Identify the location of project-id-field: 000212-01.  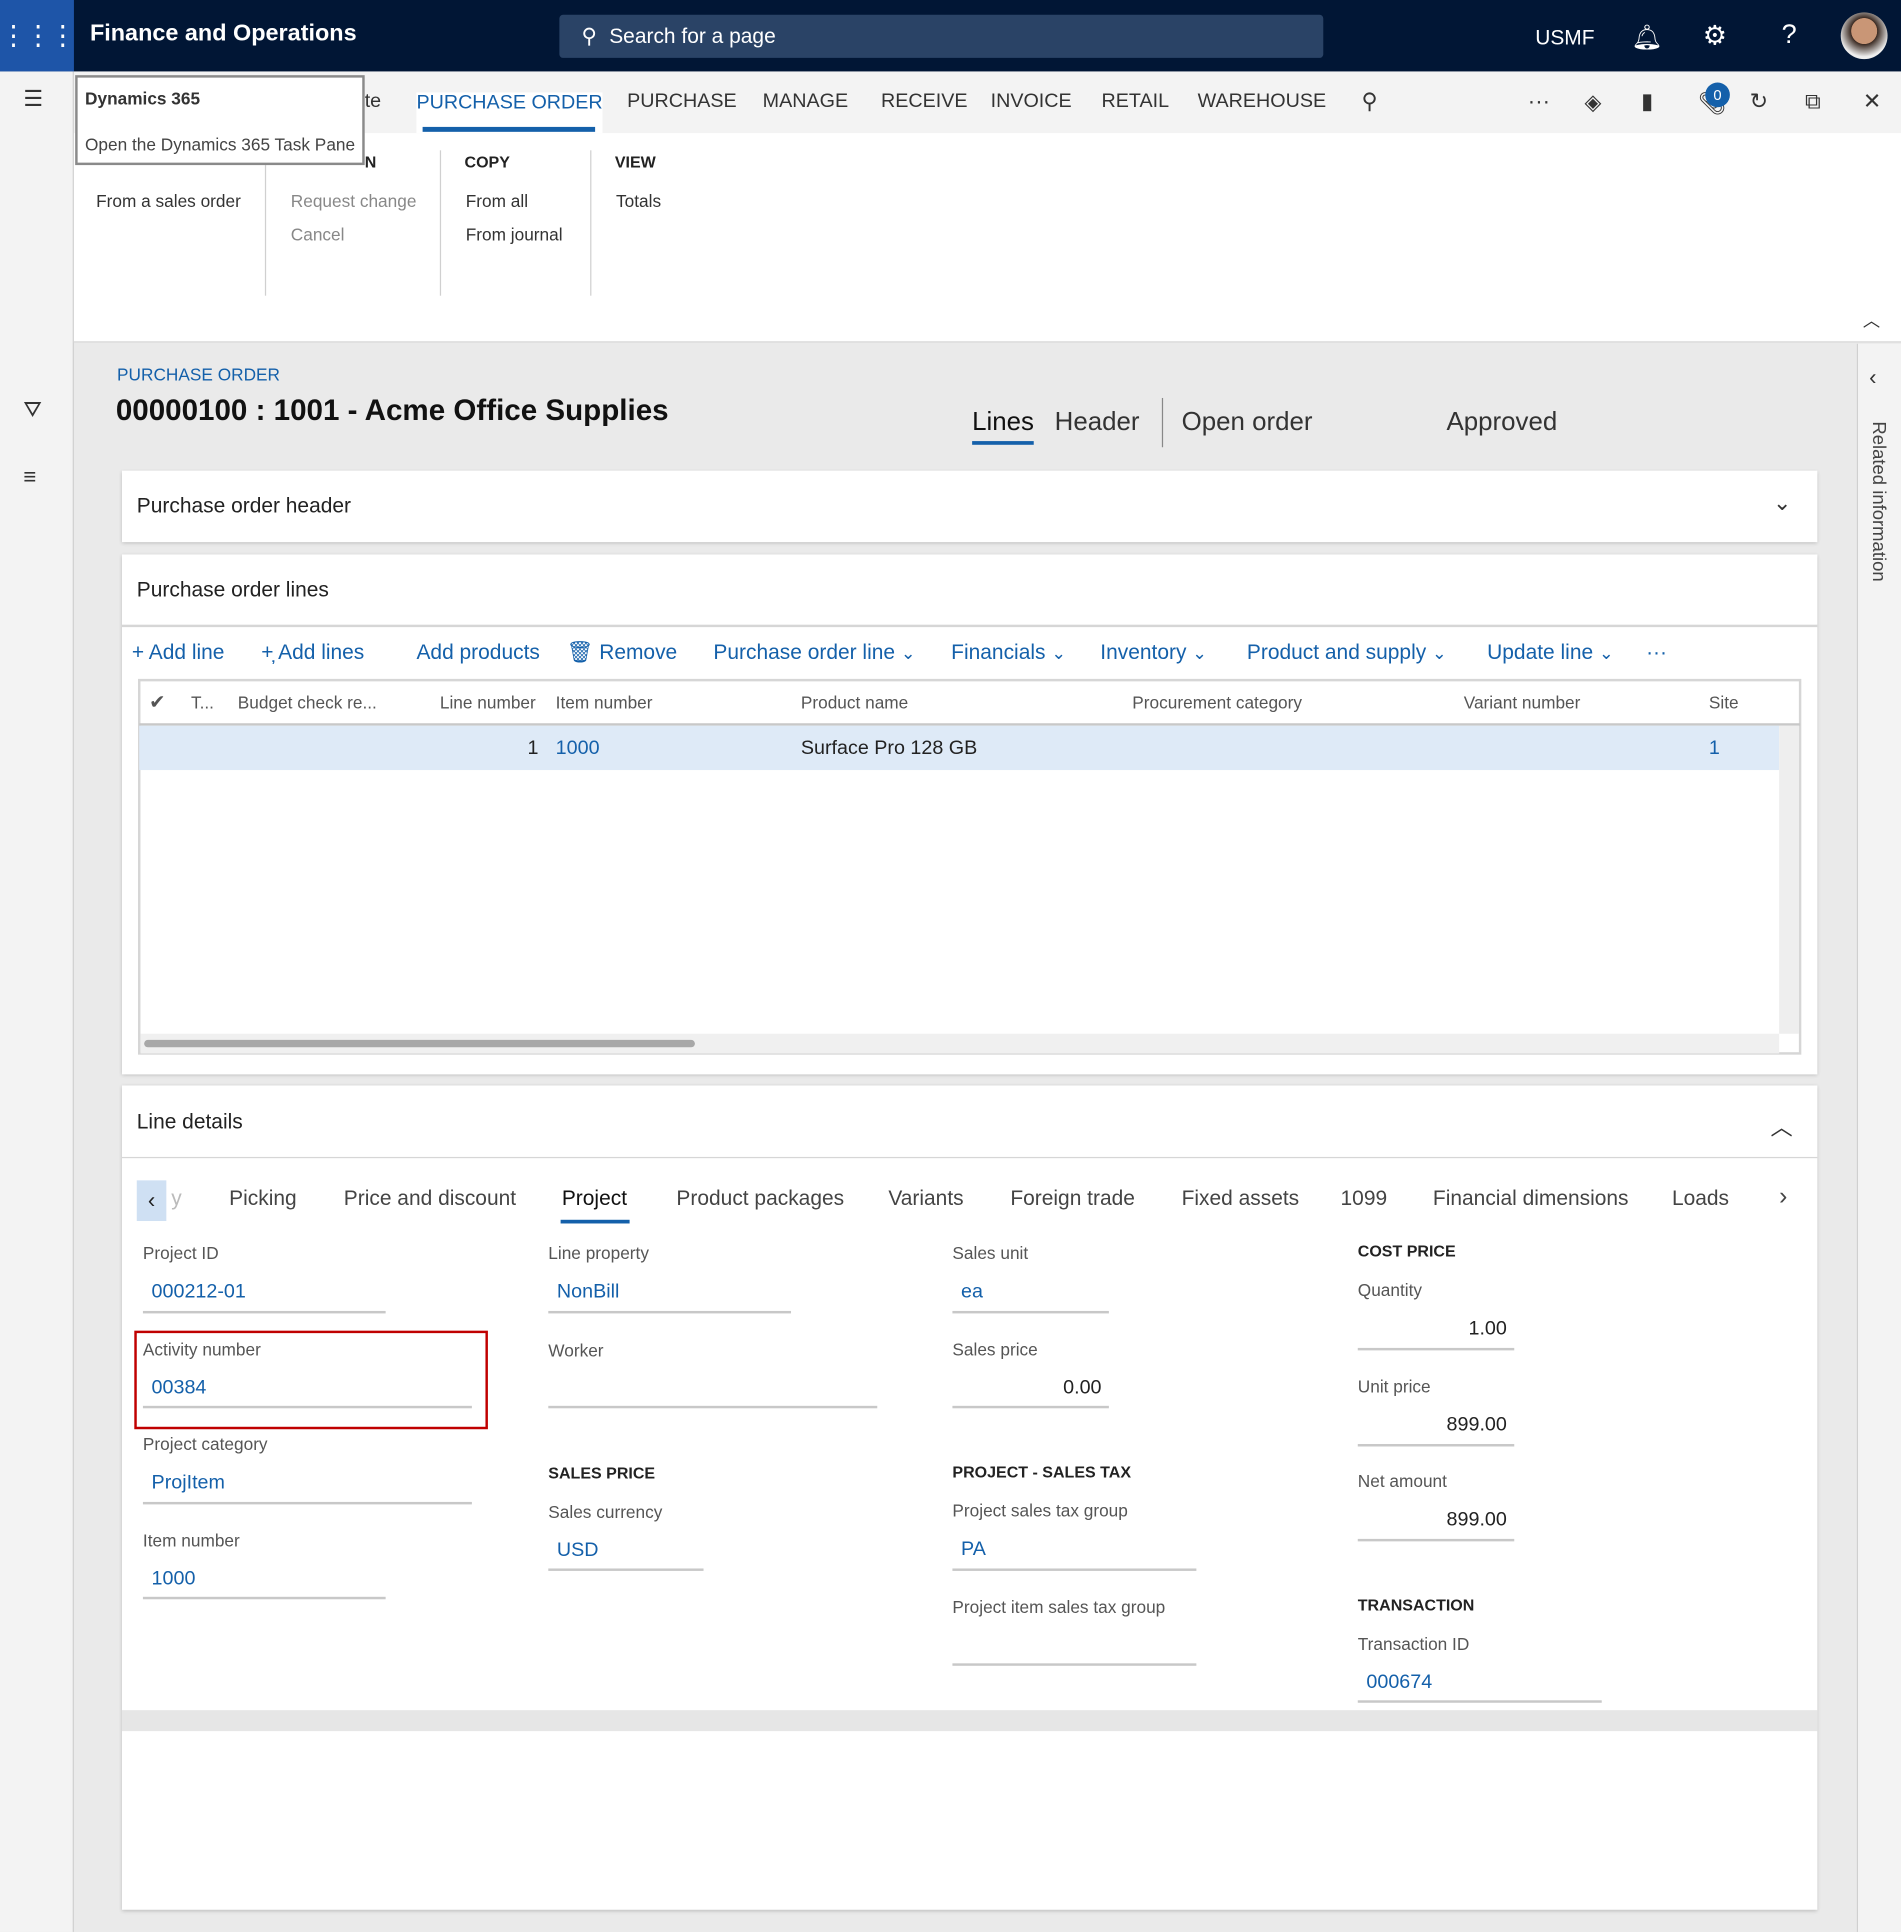
(199, 1292).